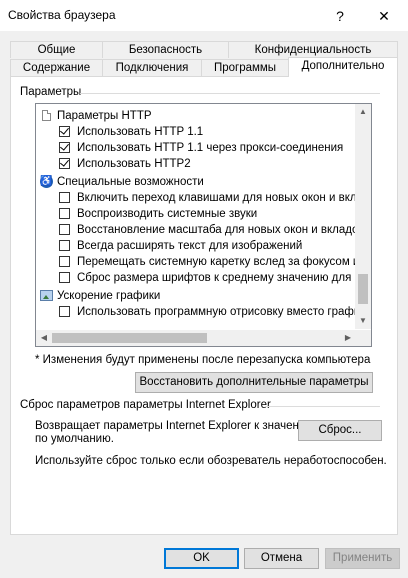 This screenshot has width=408, height=578. What do you see at coordinates (165, 49) in the screenshot?
I see `tab-security: Безопасность` at bounding box center [165, 49].